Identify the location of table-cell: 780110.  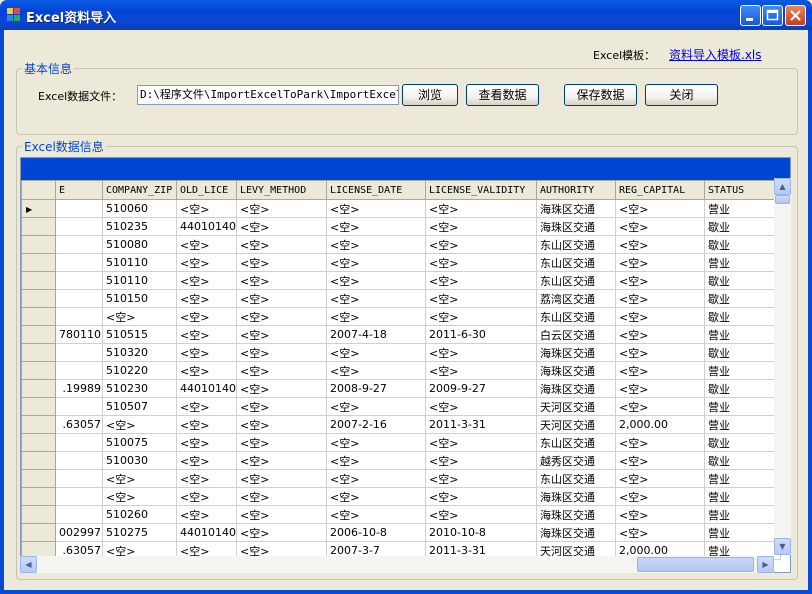
(79, 334).